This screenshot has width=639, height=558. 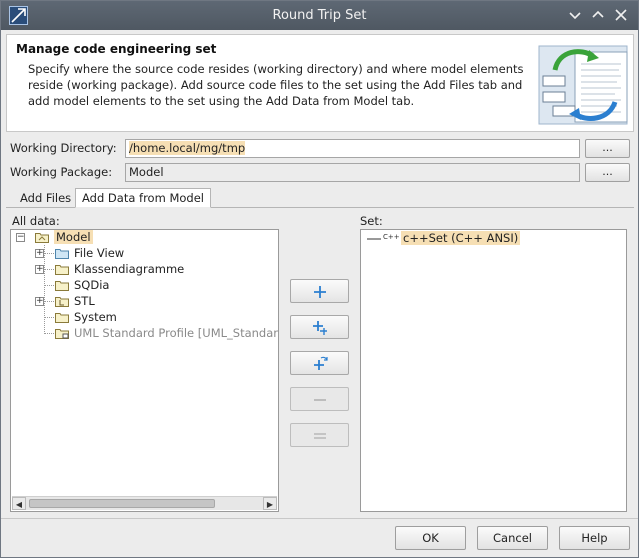 What do you see at coordinates (374, 239) in the screenshot?
I see `tree-line-icon` at bounding box center [374, 239].